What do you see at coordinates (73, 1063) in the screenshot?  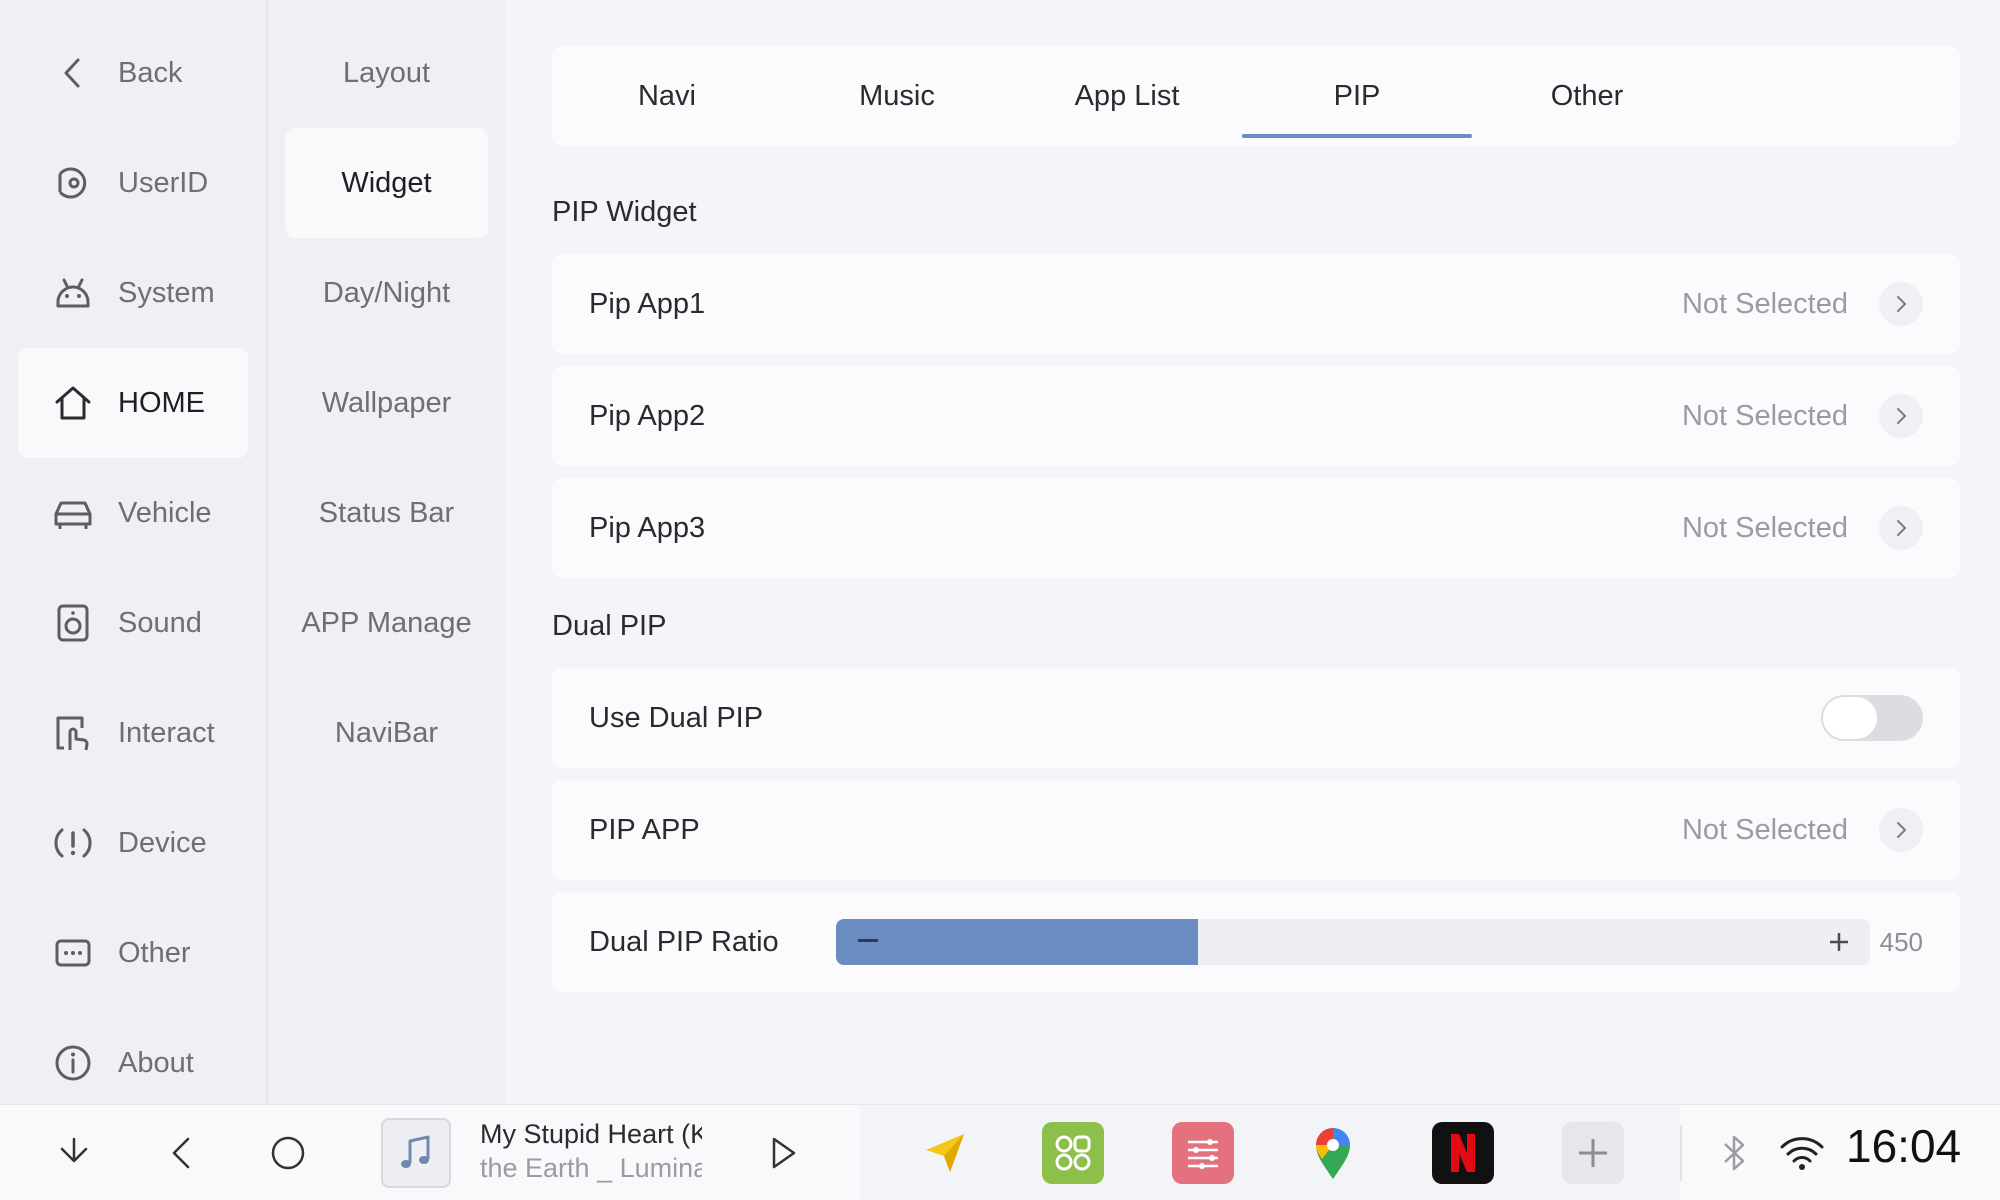 I see `info-icon` at bounding box center [73, 1063].